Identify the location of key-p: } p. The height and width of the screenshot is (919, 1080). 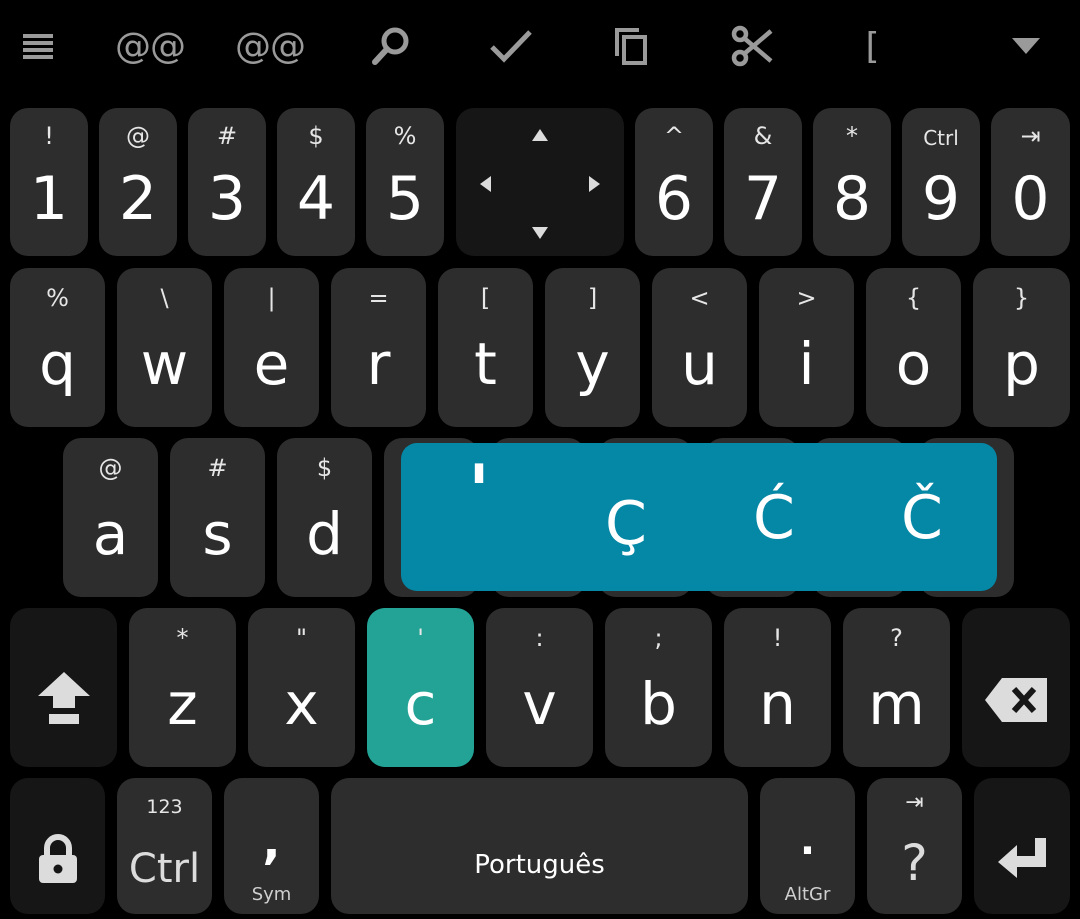
(1021, 347).